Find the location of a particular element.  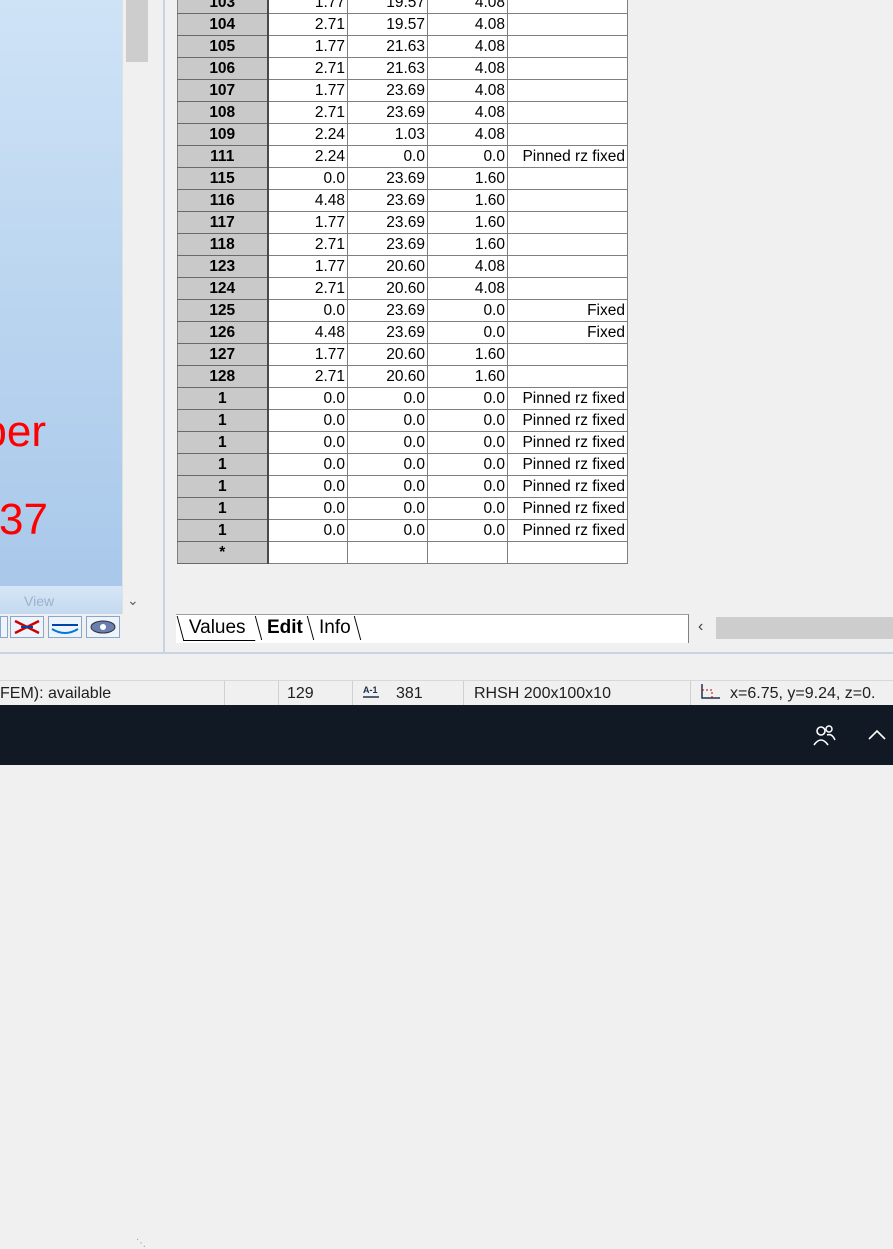

row-header: 109 is located at coordinates (223, 134).